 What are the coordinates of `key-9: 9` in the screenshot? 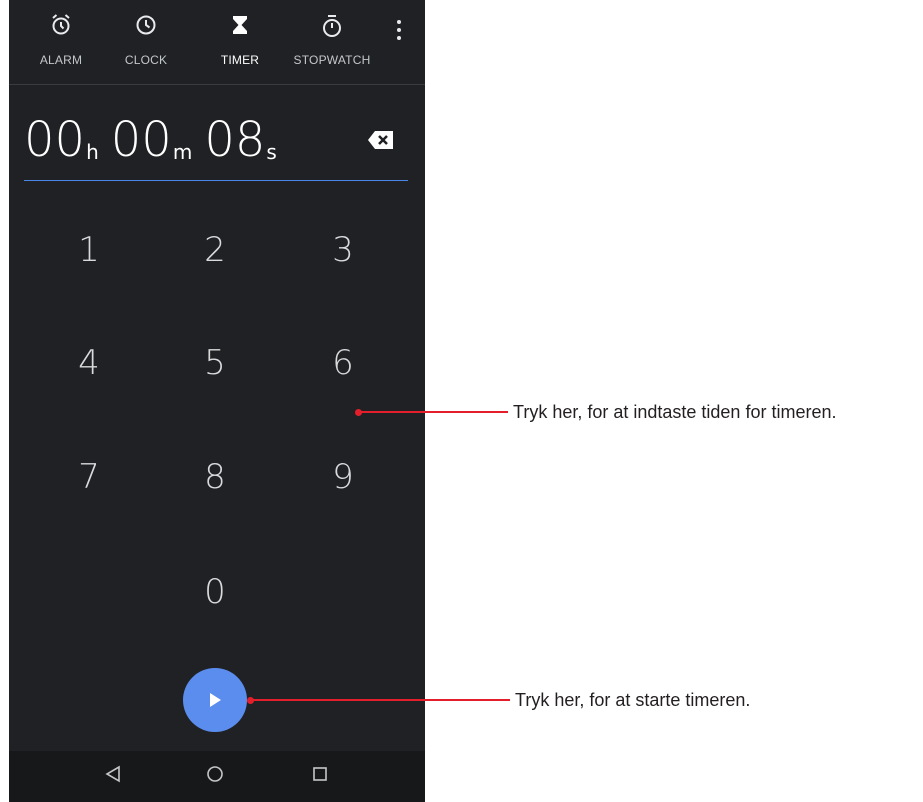 It's located at (343, 477).